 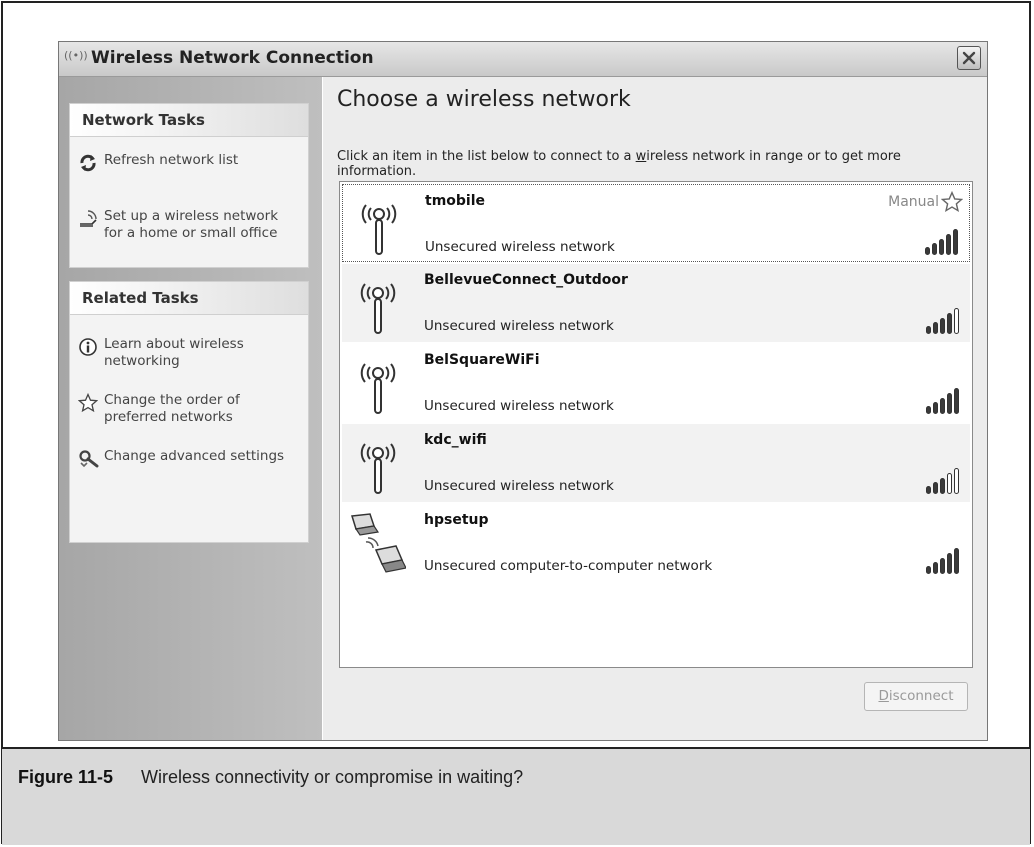 I want to click on disconnect-mnemonic: D, so click(x=883, y=696).